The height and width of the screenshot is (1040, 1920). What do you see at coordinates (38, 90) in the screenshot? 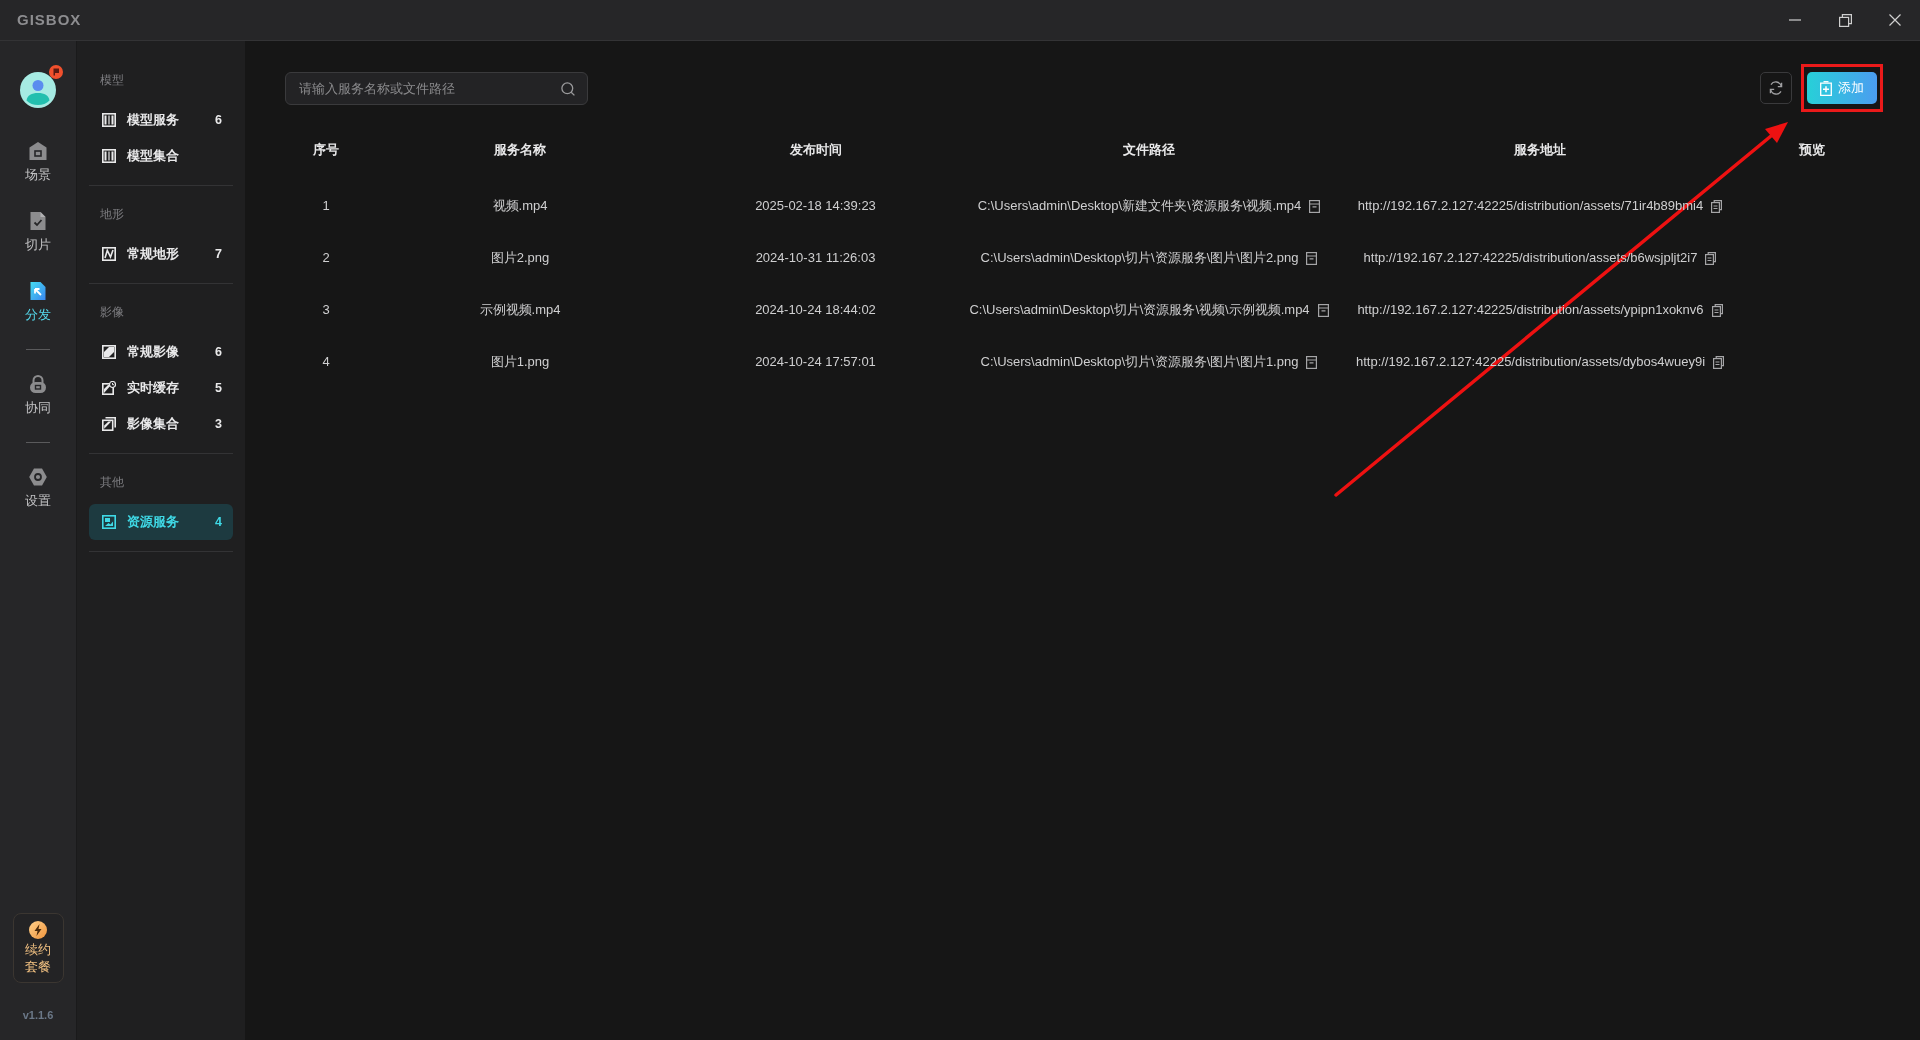
I see `user-avatar` at bounding box center [38, 90].